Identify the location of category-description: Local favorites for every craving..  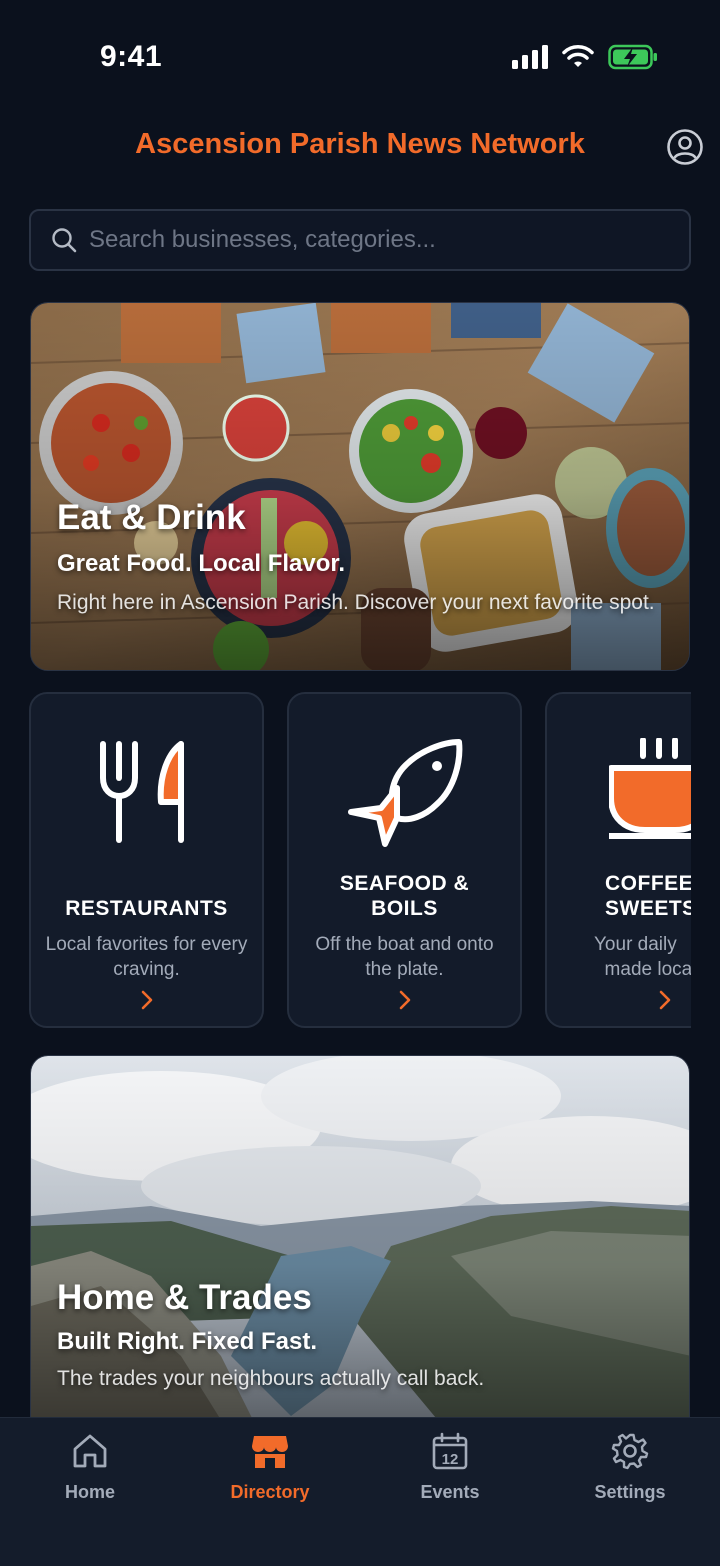
(146, 957).